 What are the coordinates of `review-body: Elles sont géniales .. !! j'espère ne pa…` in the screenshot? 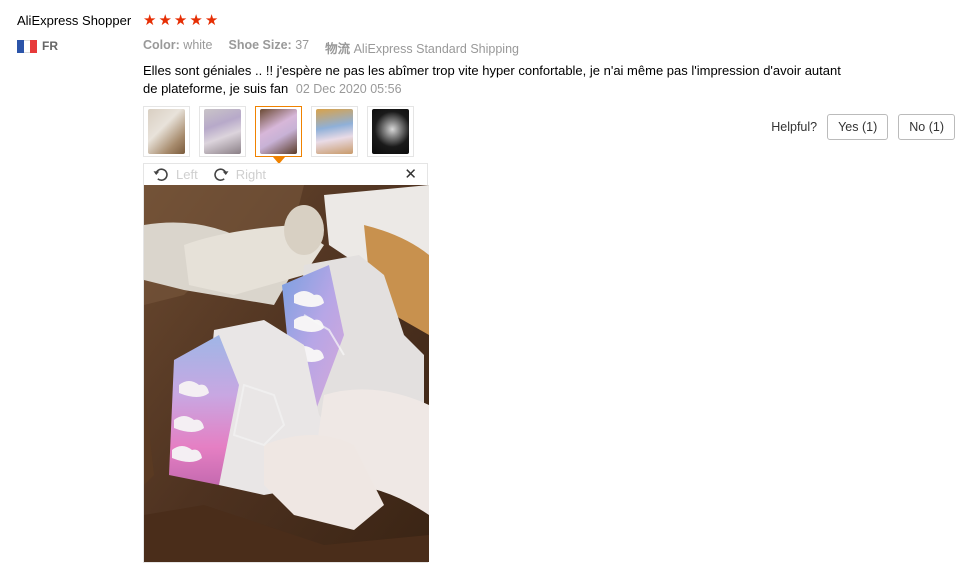 It's located at (492, 79).